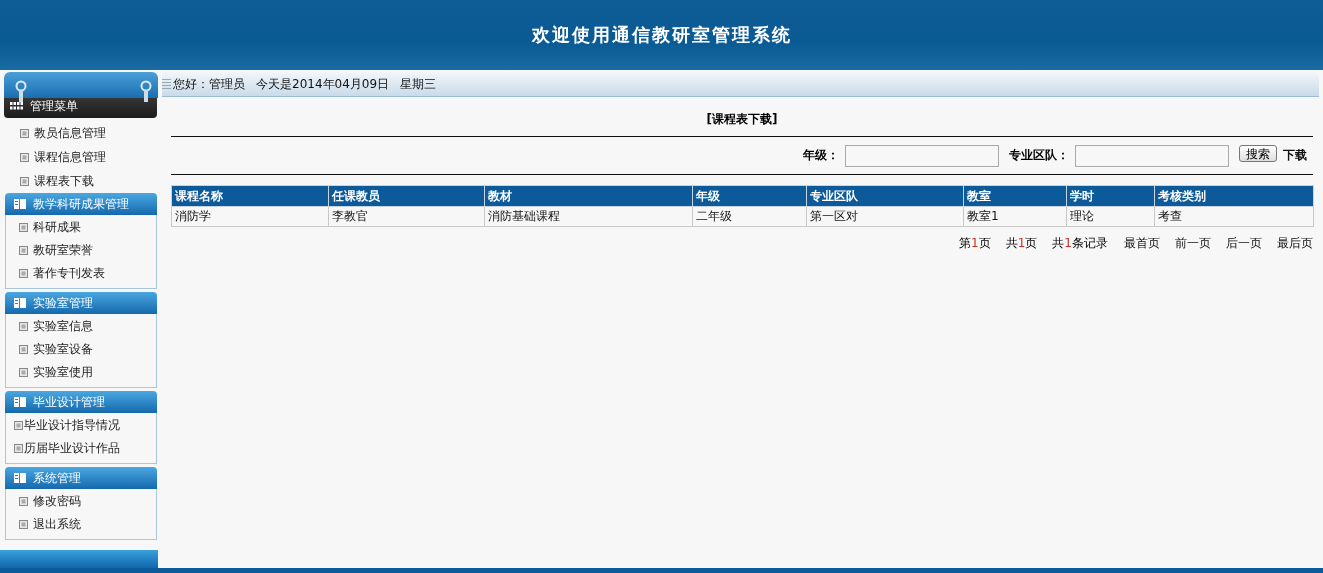 The image size is (1323, 573). I want to click on section-title: 实验室管理, so click(63, 303).